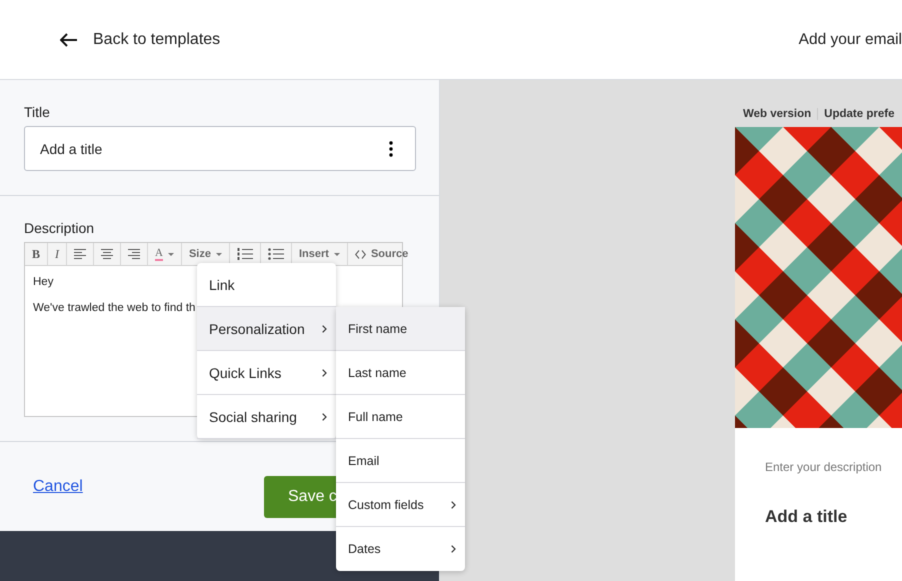 Image resolution: width=902 pixels, height=581 pixels. What do you see at coordinates (300, 497) in the screenshot?
I see `save-button: Save c` at bounding box center [300, 497].